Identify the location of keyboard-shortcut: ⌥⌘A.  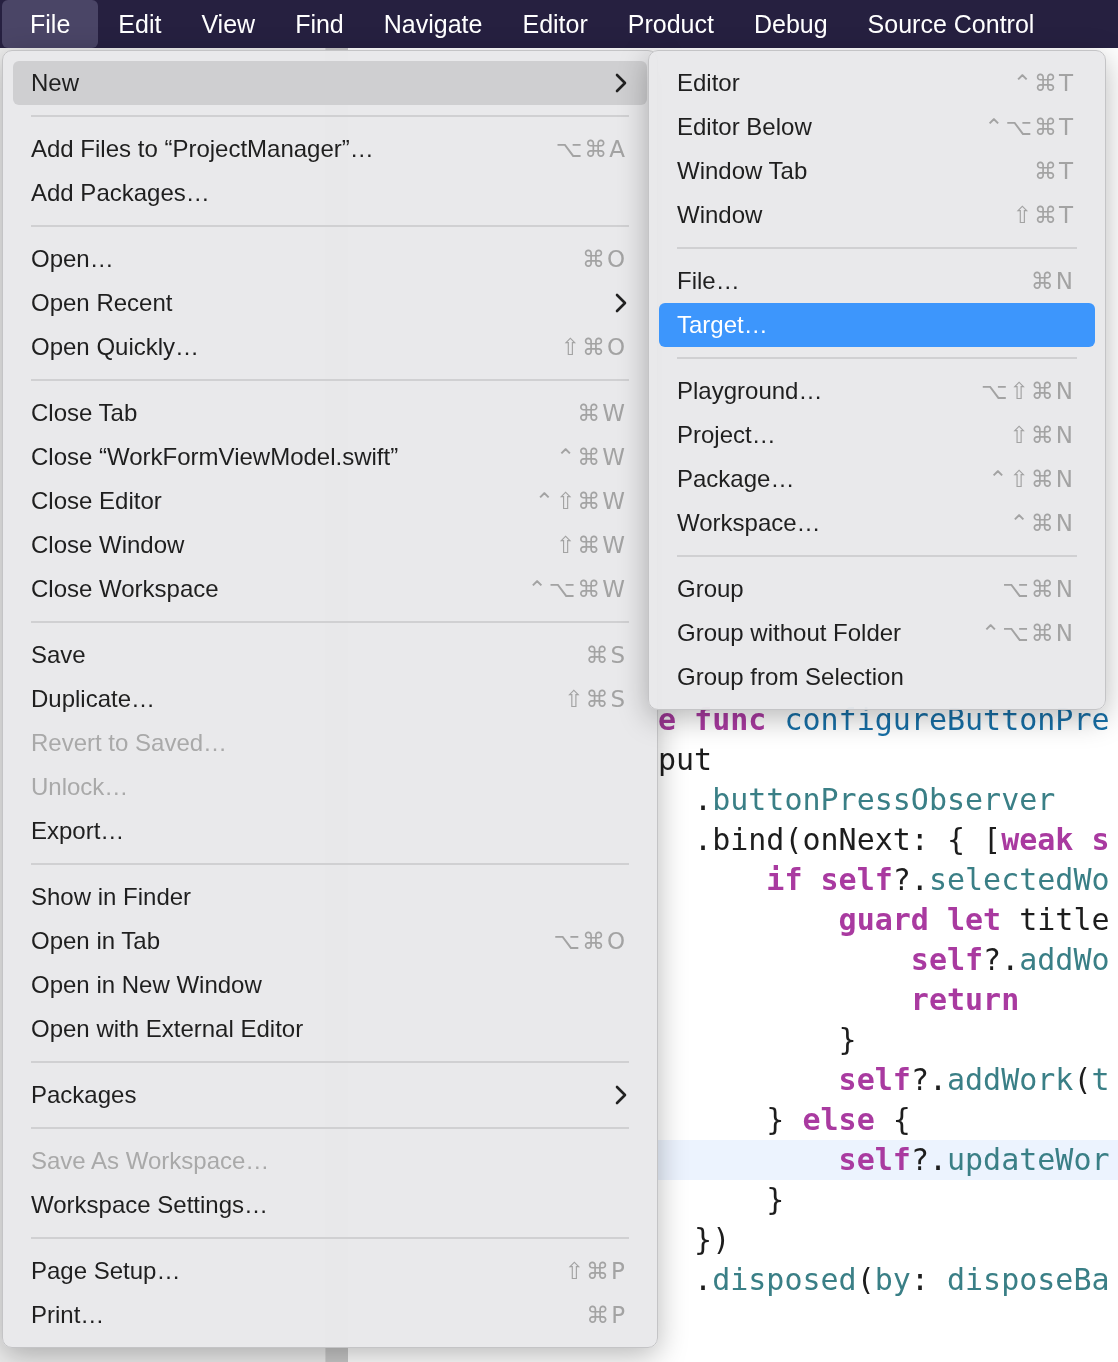
(591, 149).